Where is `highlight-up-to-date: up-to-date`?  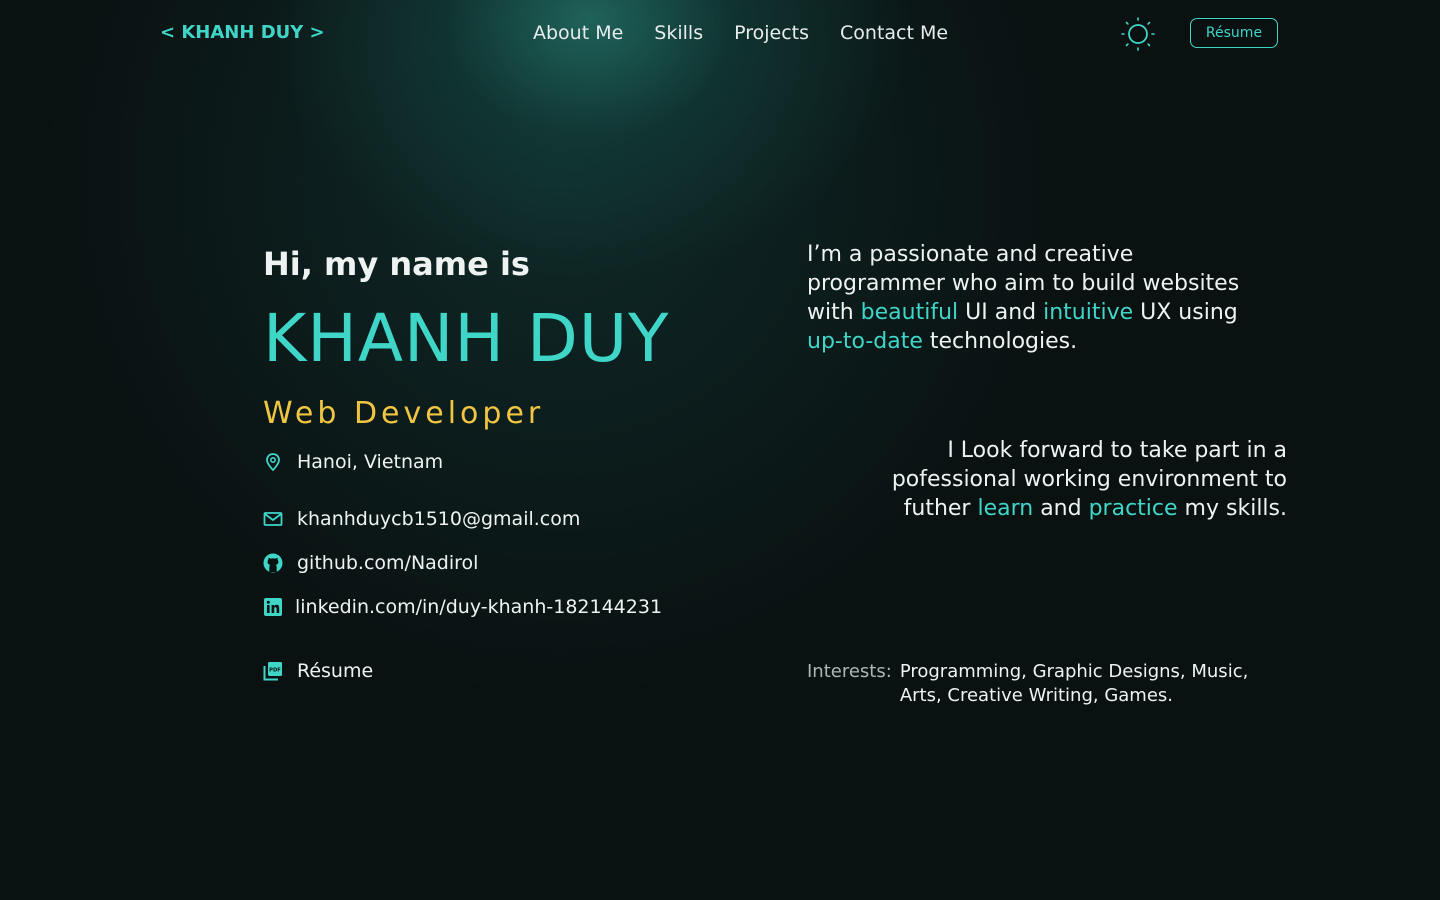 highlight-up-to-date: up-to-date is located at coordinates (865, 341).